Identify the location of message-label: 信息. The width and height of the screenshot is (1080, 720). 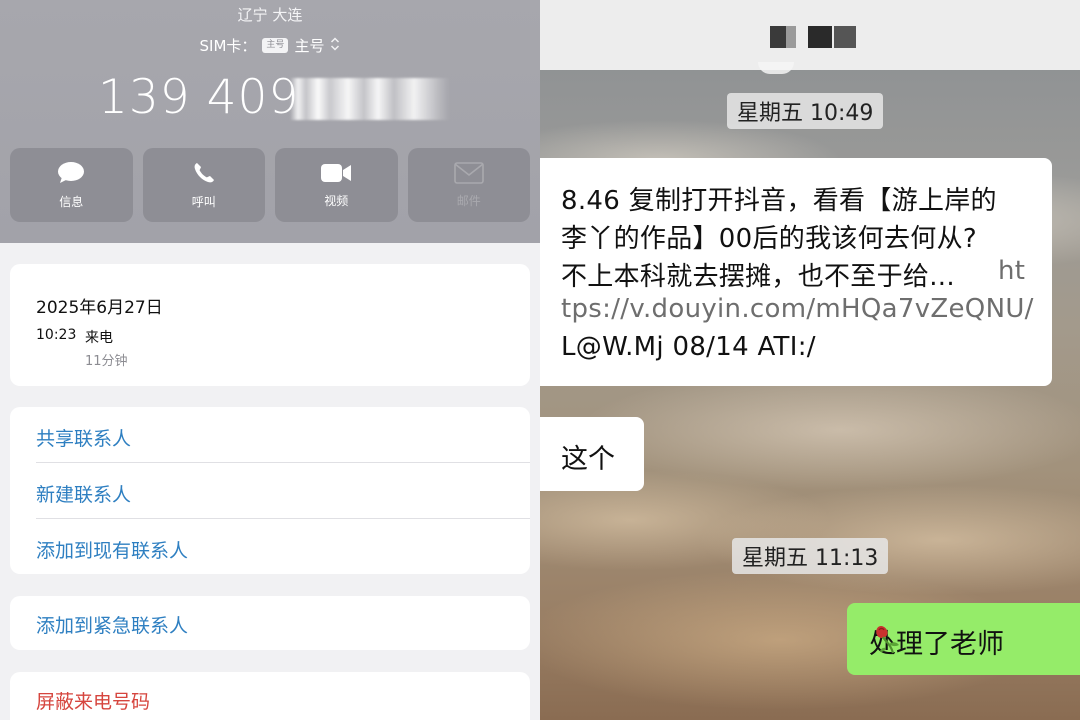
(71, 201).